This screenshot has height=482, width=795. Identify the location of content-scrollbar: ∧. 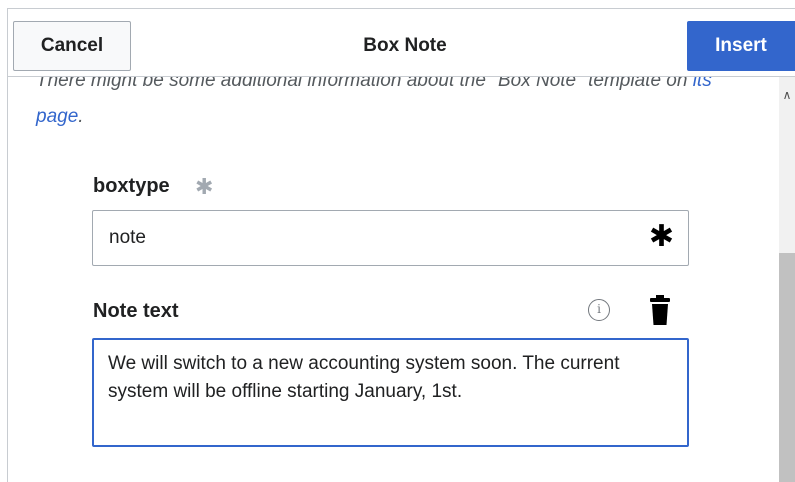
(787, 279).